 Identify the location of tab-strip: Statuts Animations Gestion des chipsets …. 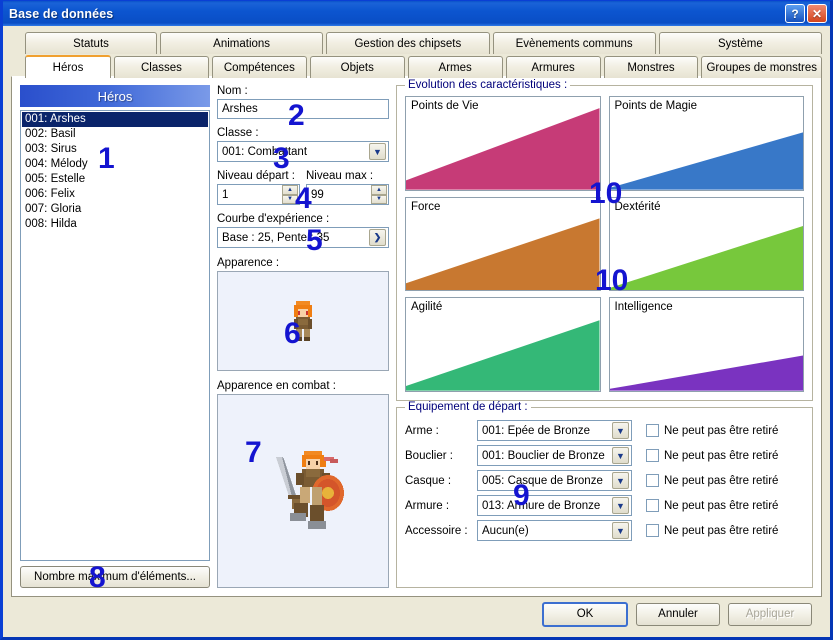
(417, 55).